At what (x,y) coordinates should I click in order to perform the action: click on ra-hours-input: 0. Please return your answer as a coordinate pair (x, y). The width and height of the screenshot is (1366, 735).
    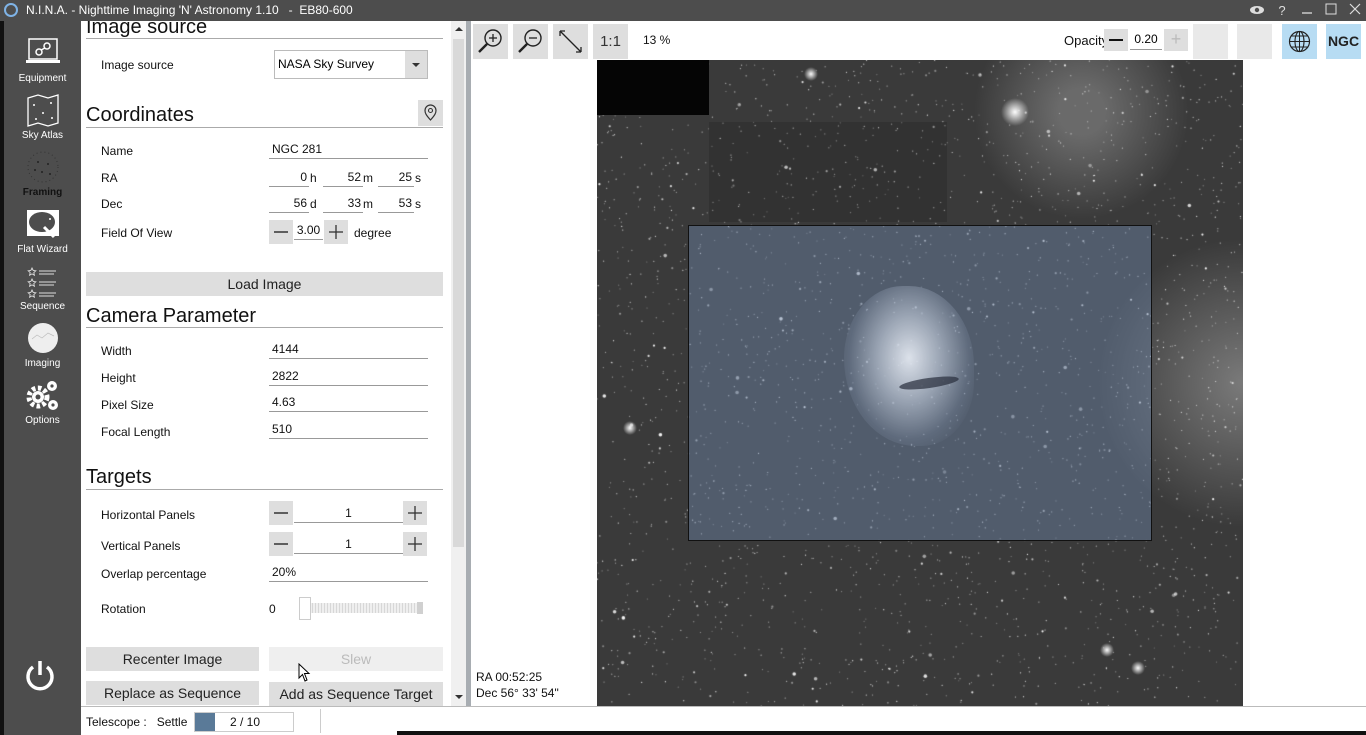
    Looking at the image, I should click on (289, 178).